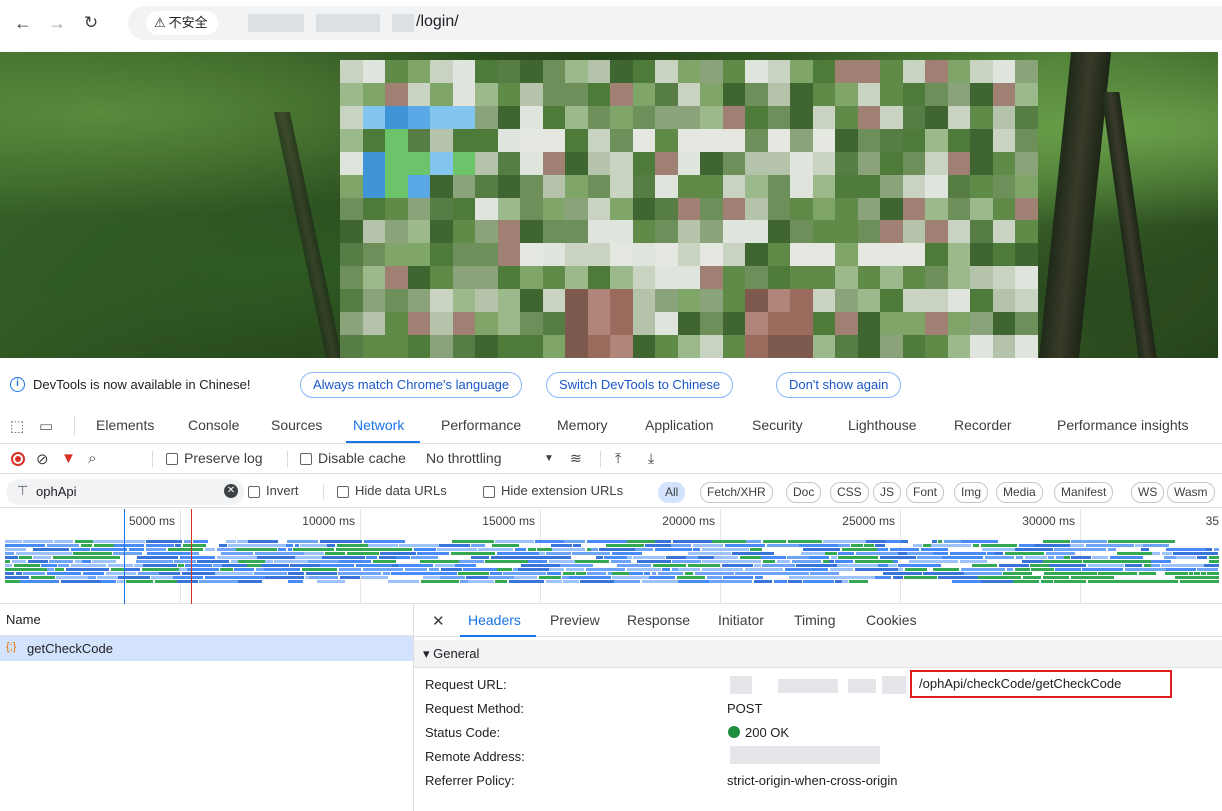 The width and height of the screenshot is (1222, 811). I want to click on tab-performance-insights: Performance insights, so click(1123, 425).